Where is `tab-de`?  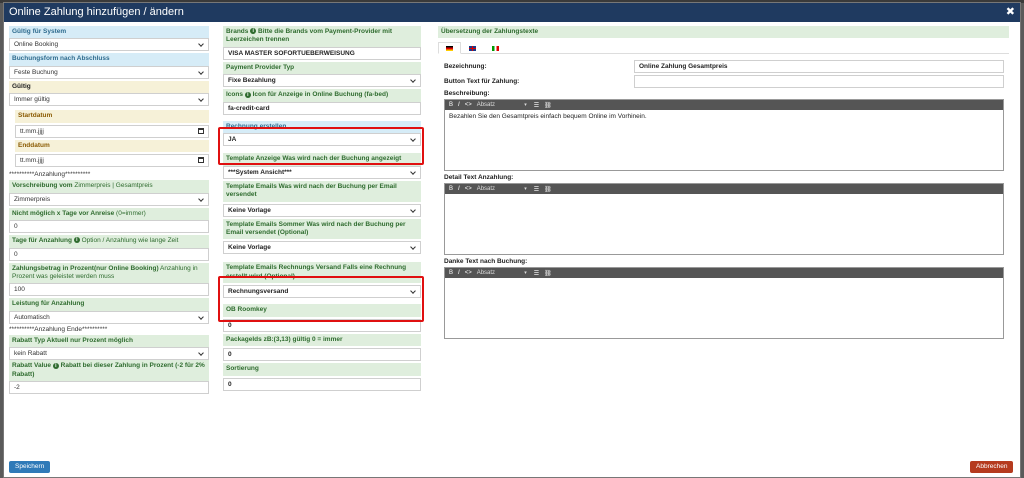 tab-de is located at coordinates (449, 48).